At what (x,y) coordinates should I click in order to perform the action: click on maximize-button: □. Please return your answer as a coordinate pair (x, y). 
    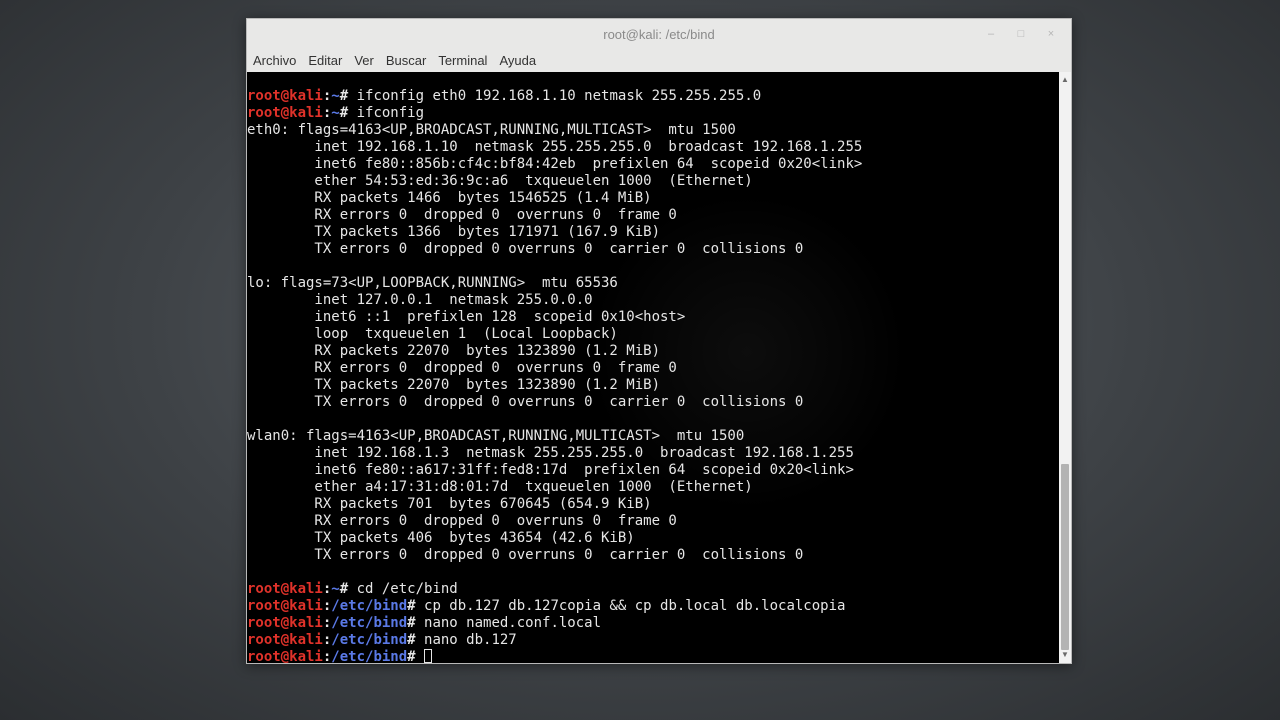
    Looking at the image, I should click on (1021, 34).